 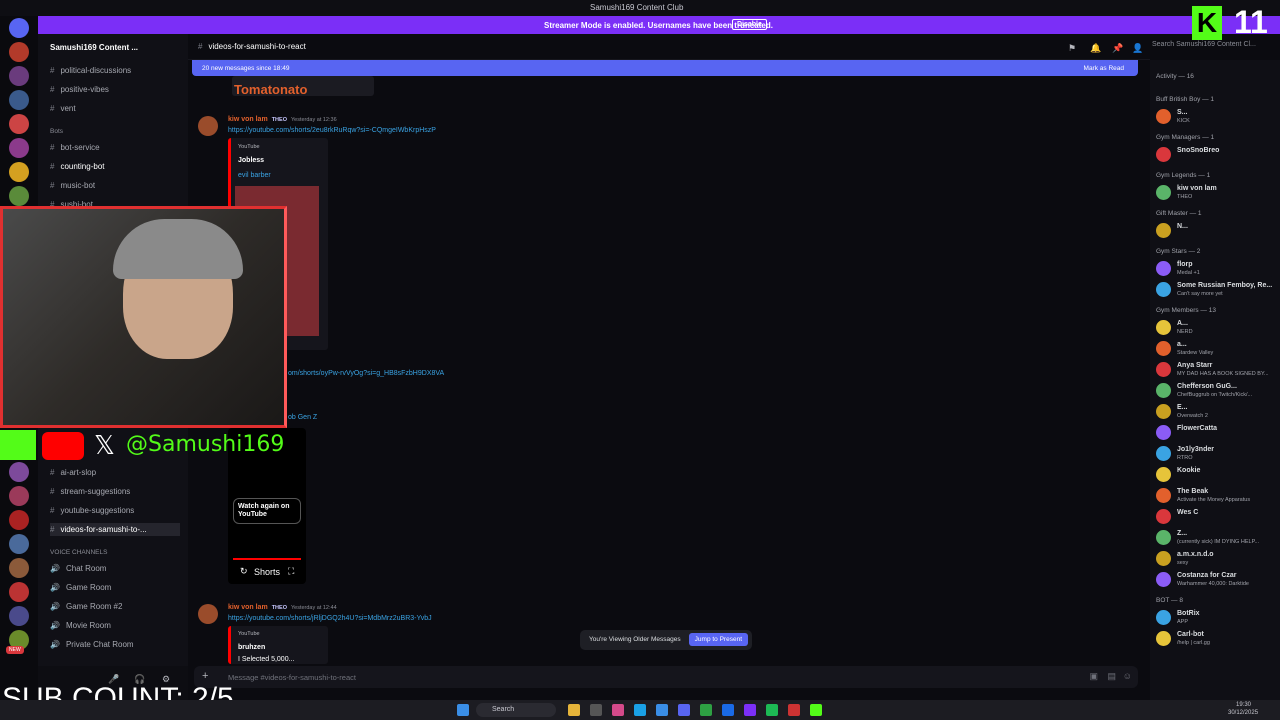 I want to click on pin-icon: 📌, so click(x=1117, y=48).